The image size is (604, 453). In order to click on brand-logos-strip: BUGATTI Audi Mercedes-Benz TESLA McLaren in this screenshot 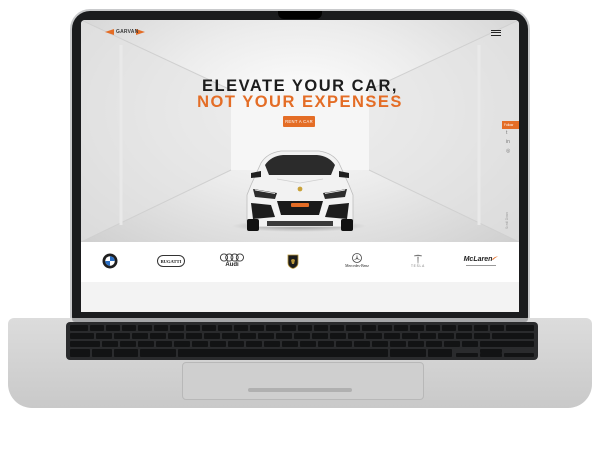, I will do `click(300, 262)`.